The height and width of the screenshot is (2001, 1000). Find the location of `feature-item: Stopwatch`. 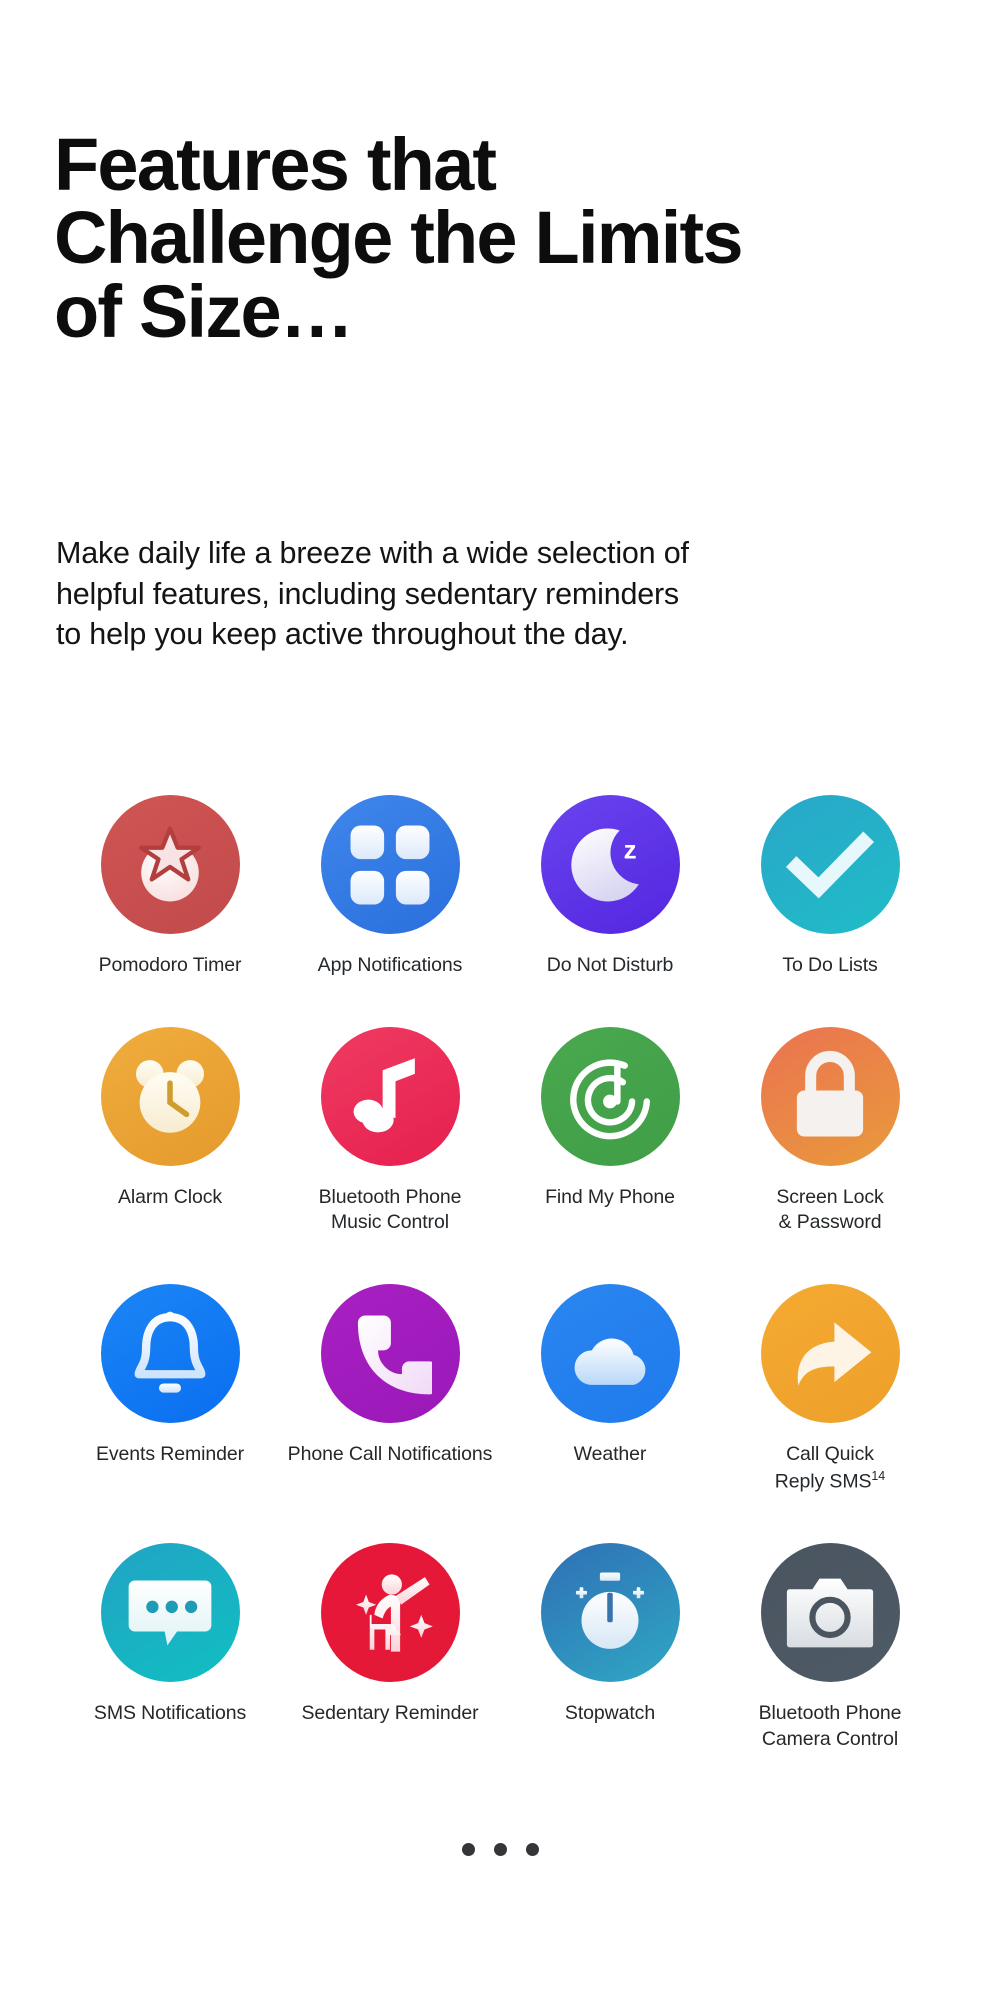

feature-item: Stopwatch is located at coordinates (610, 1647).